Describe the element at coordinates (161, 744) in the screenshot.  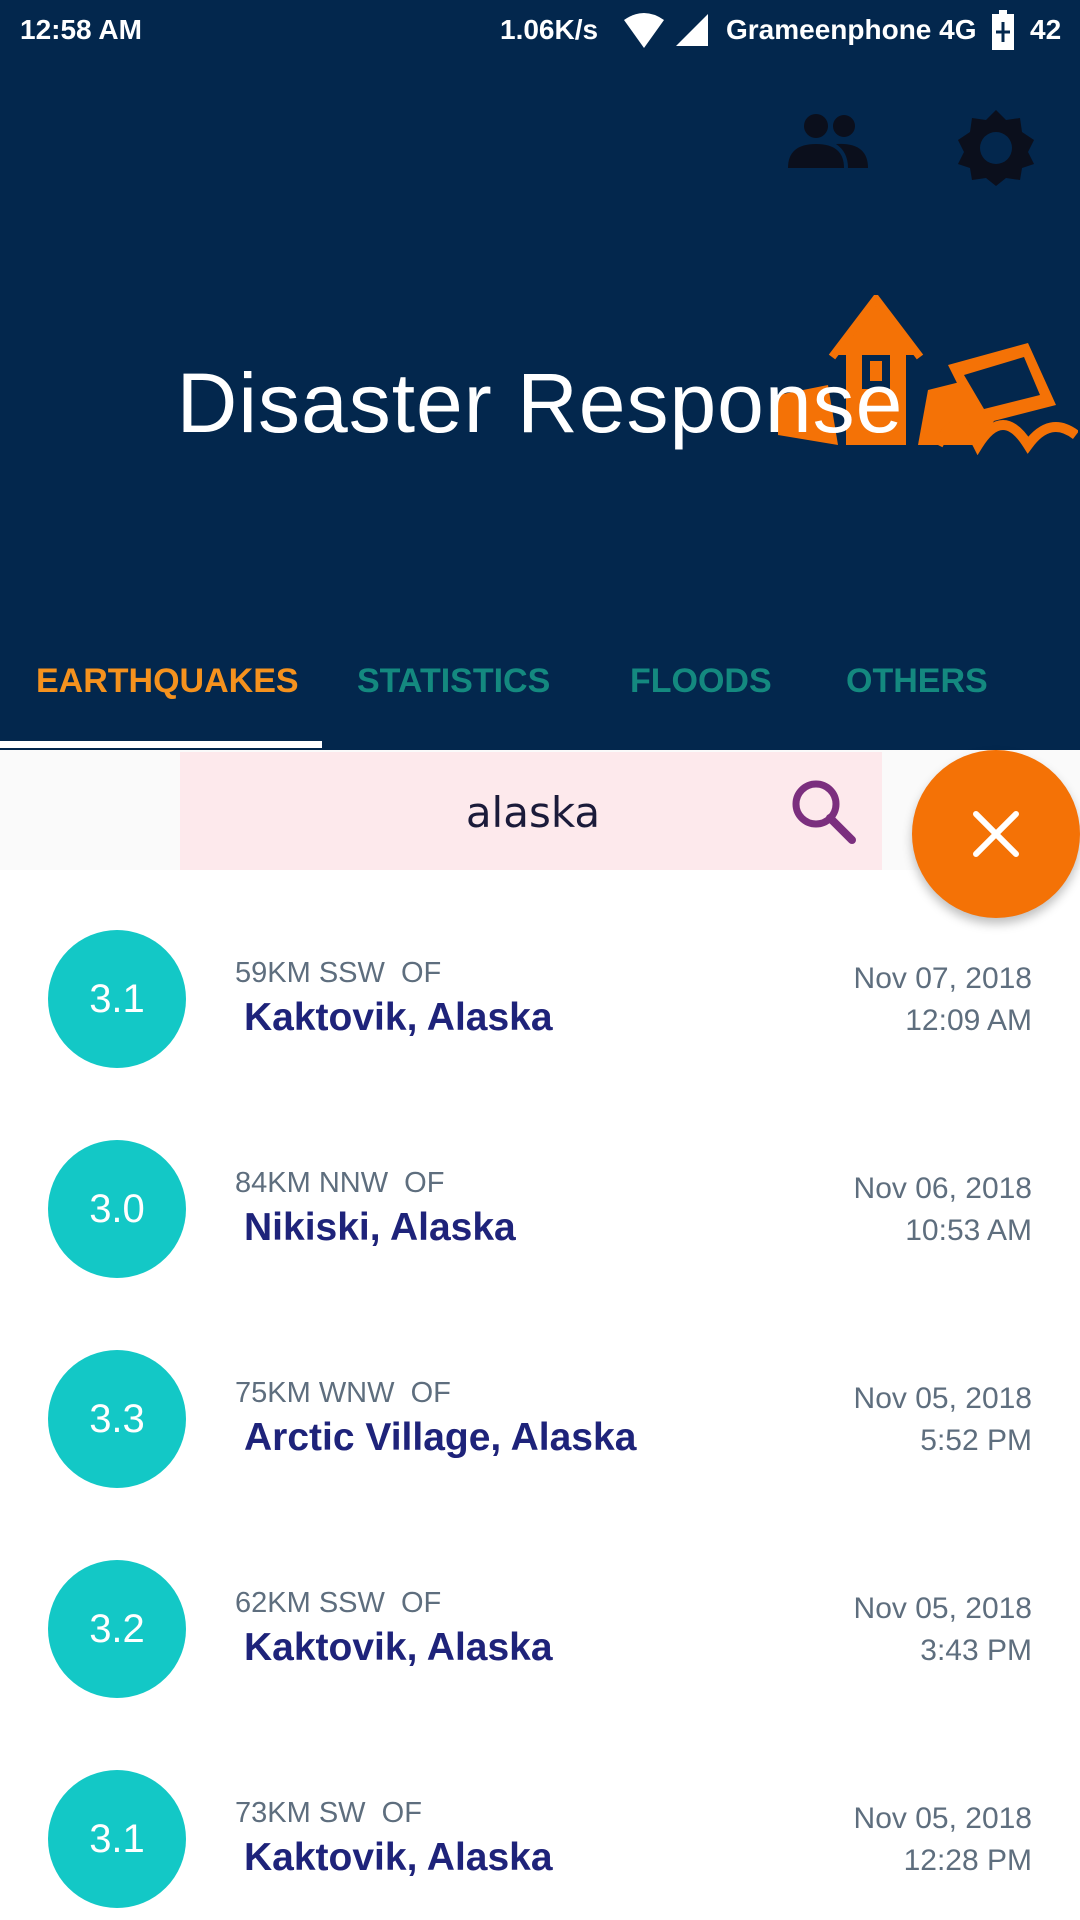
I see `active-tab-indicator` at that location.